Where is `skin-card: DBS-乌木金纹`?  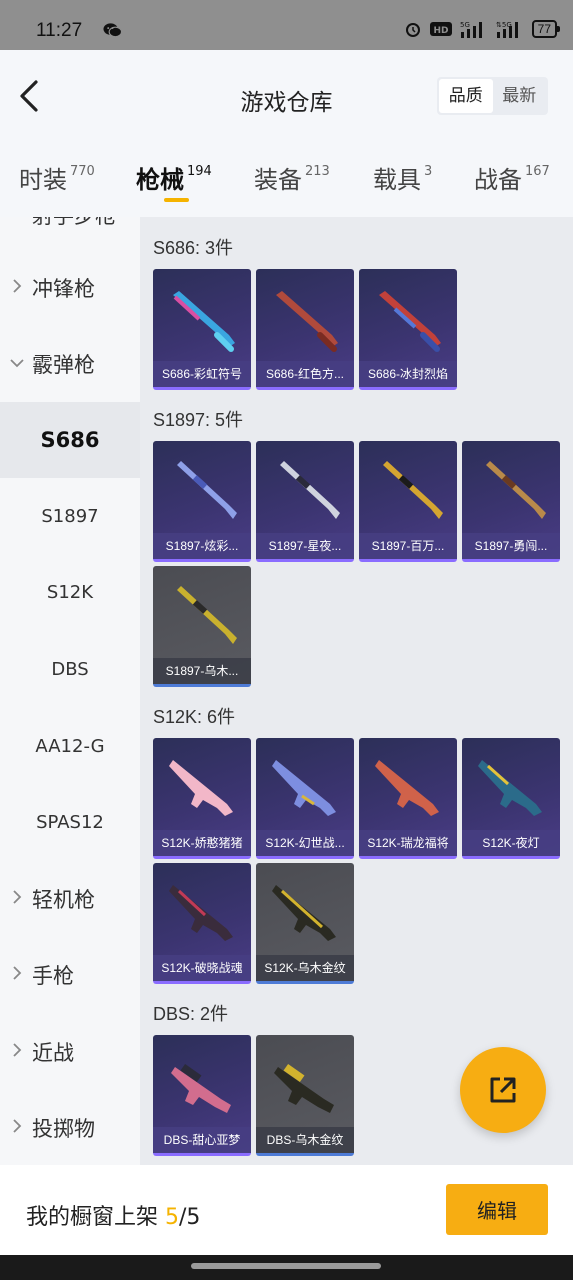 skin-card: DBS-乌木金纹 is located at coordinates (305, 1095).